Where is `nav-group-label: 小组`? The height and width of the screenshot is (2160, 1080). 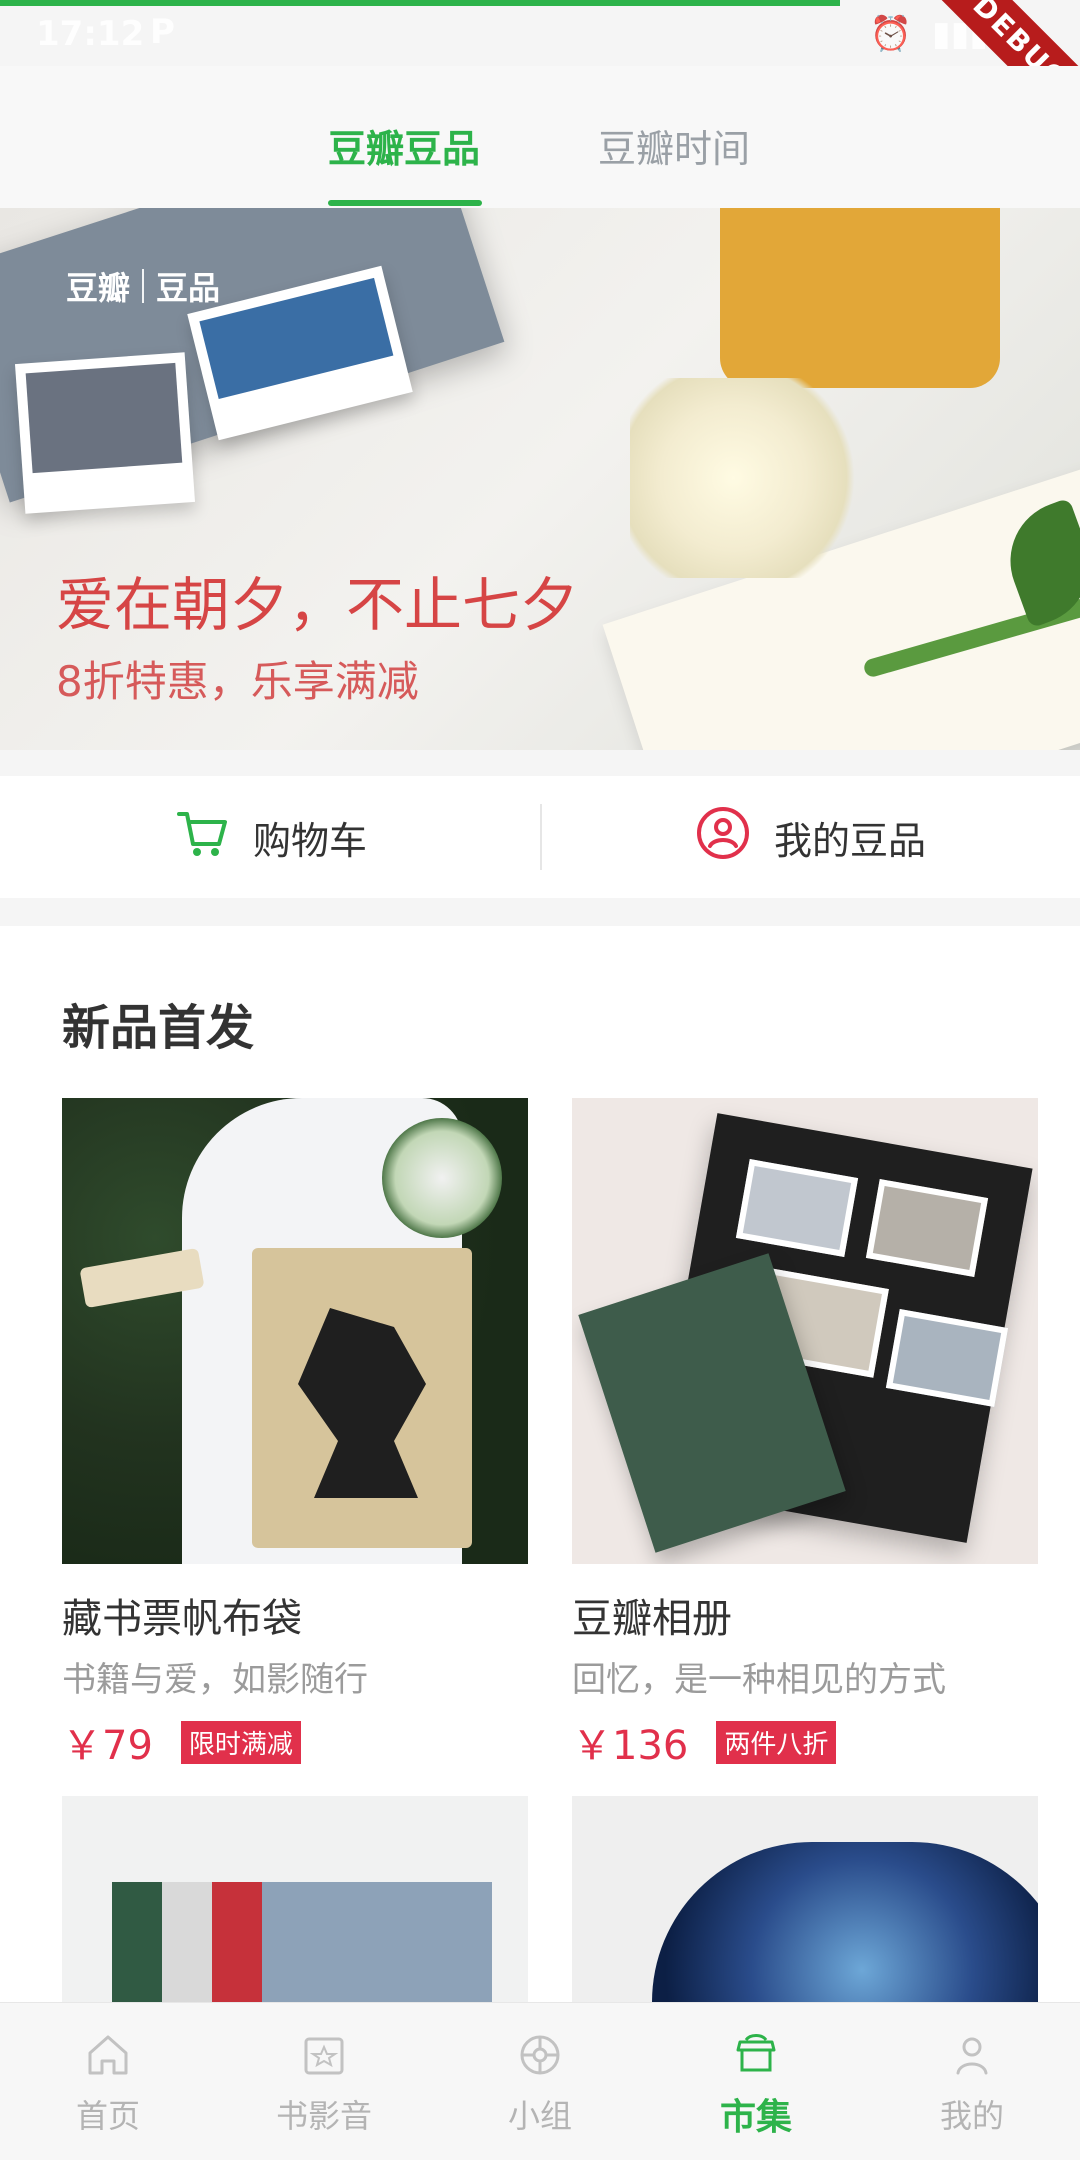 nav-group-label: 小组 is located at coordinates (539, 2115).